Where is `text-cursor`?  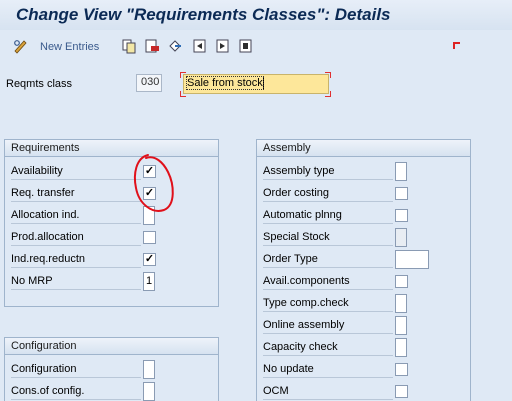 text-cursor is located at coordinates (263, 83).